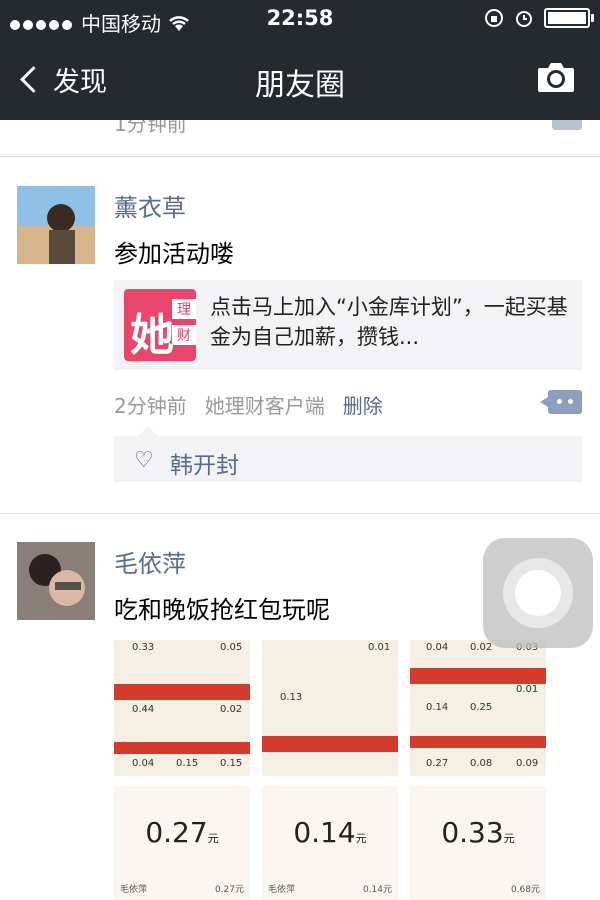 The width and height of the screenshot is (600, 900). I want to click on prev-post-time: 1分钟前, so click(150, 128).